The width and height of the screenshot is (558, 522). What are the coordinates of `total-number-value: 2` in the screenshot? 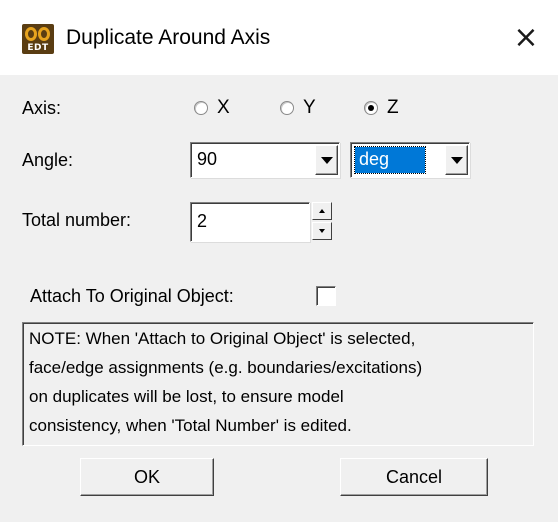 It's located at (202, 221).